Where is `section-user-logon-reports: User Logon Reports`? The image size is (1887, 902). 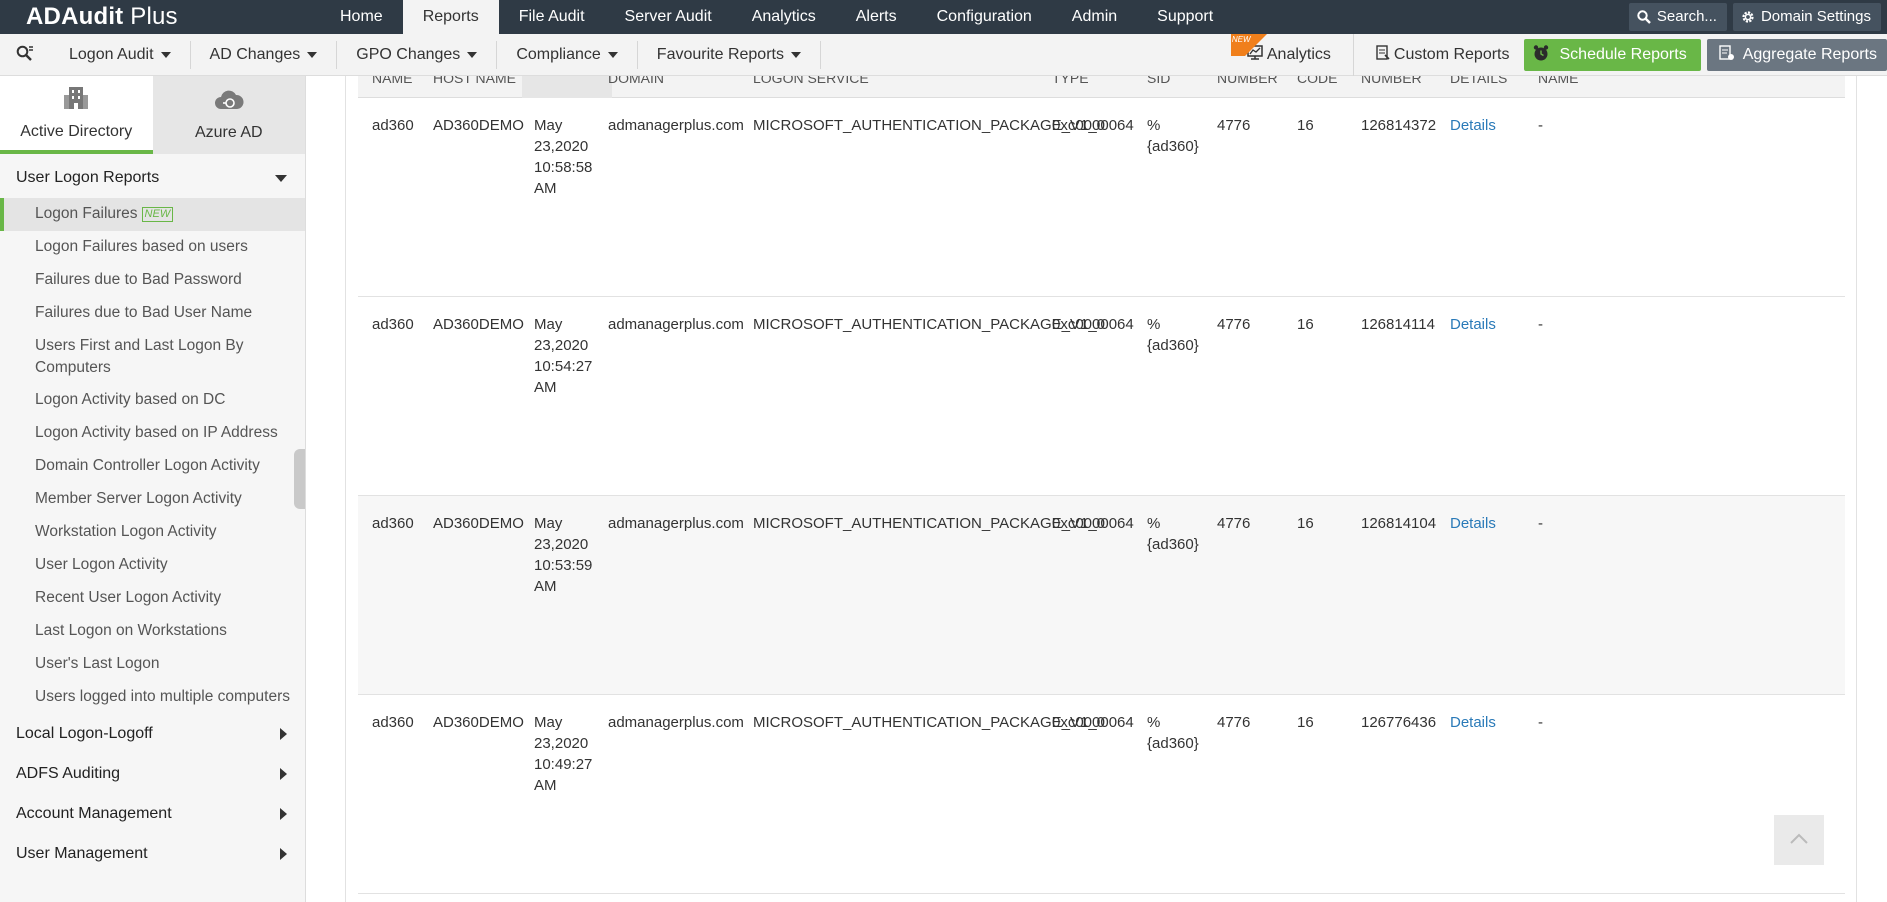
section-user-logon-reports: User Logon Reports is located at coordinates (152, 178).